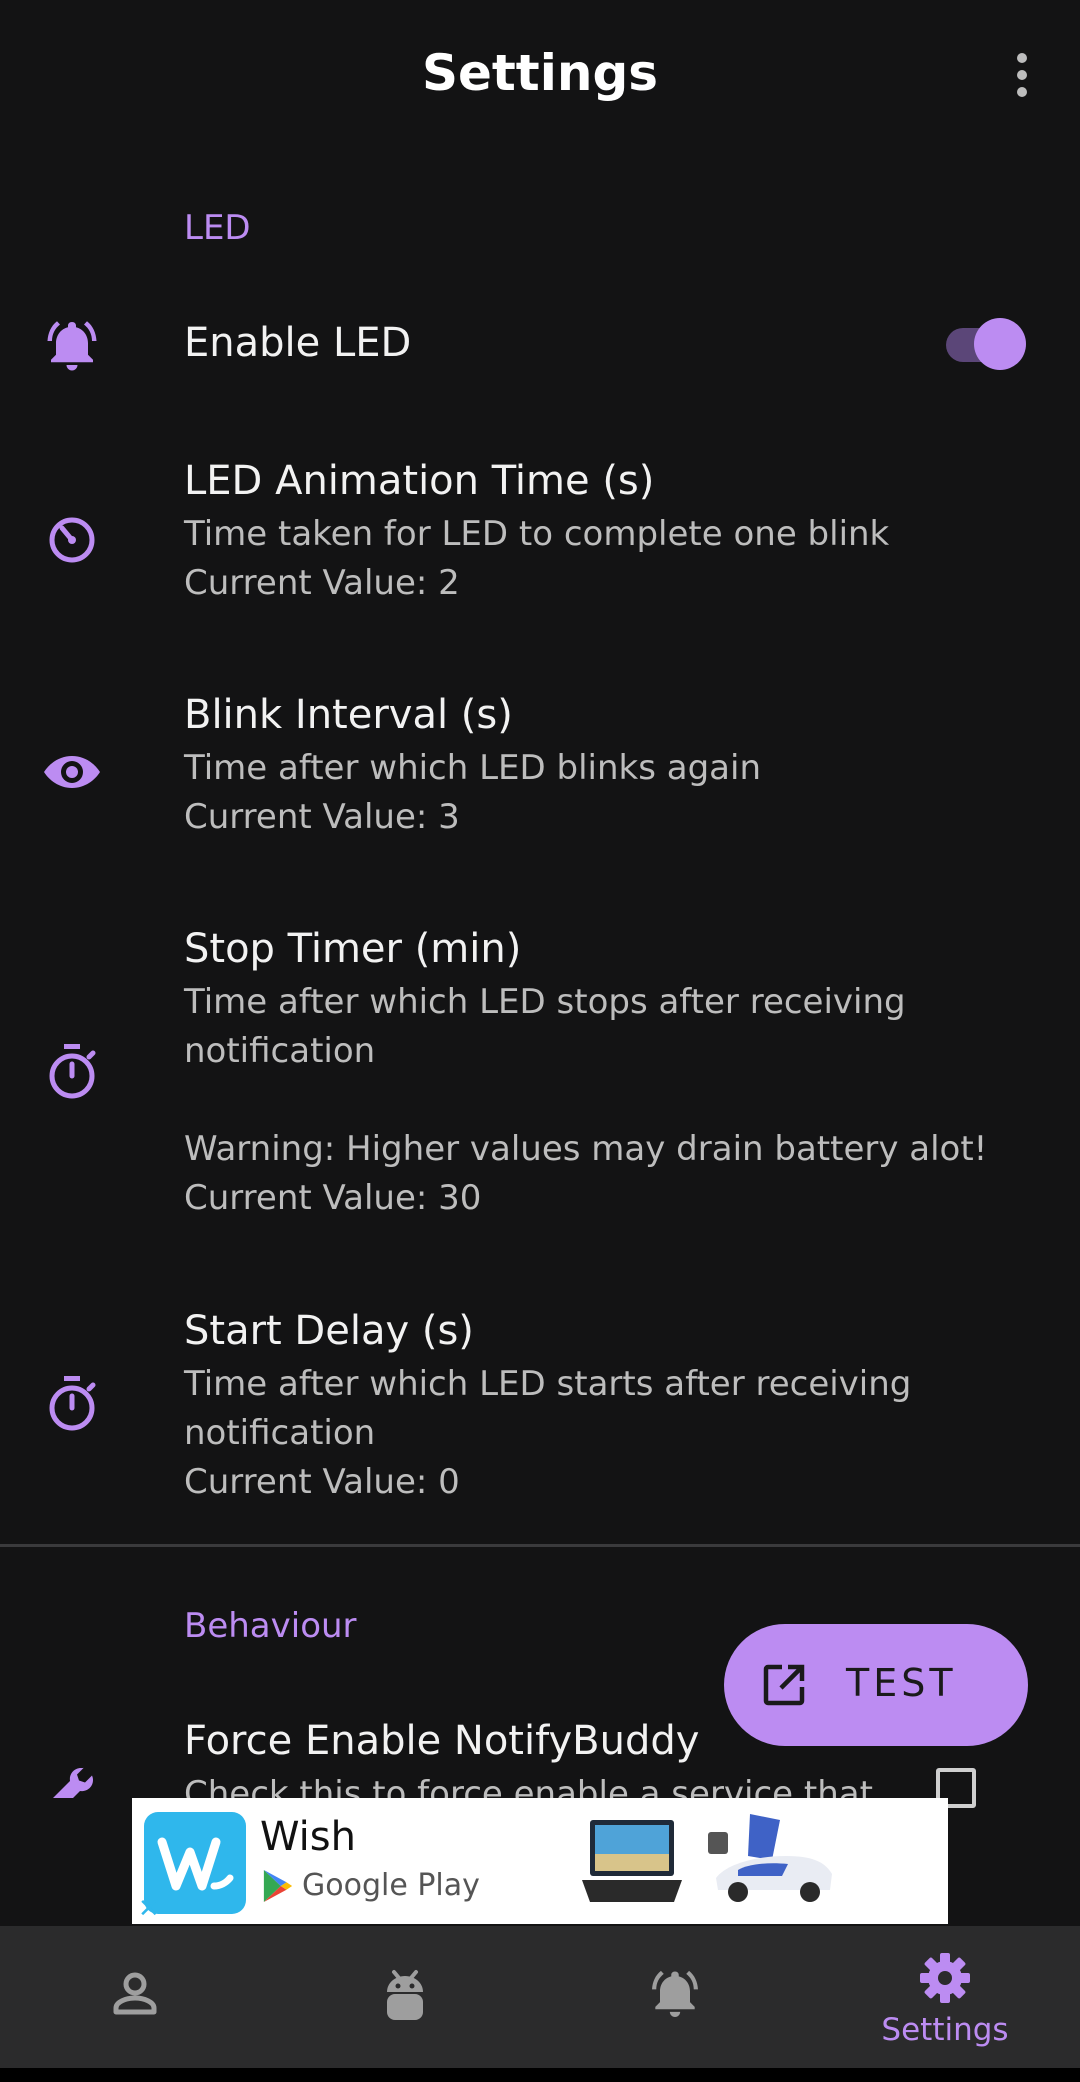 Image resolution: width=1080 pixels, height=2082 pixels. I want to click on setting-title: Start Delay (s), so click(329, 1331).